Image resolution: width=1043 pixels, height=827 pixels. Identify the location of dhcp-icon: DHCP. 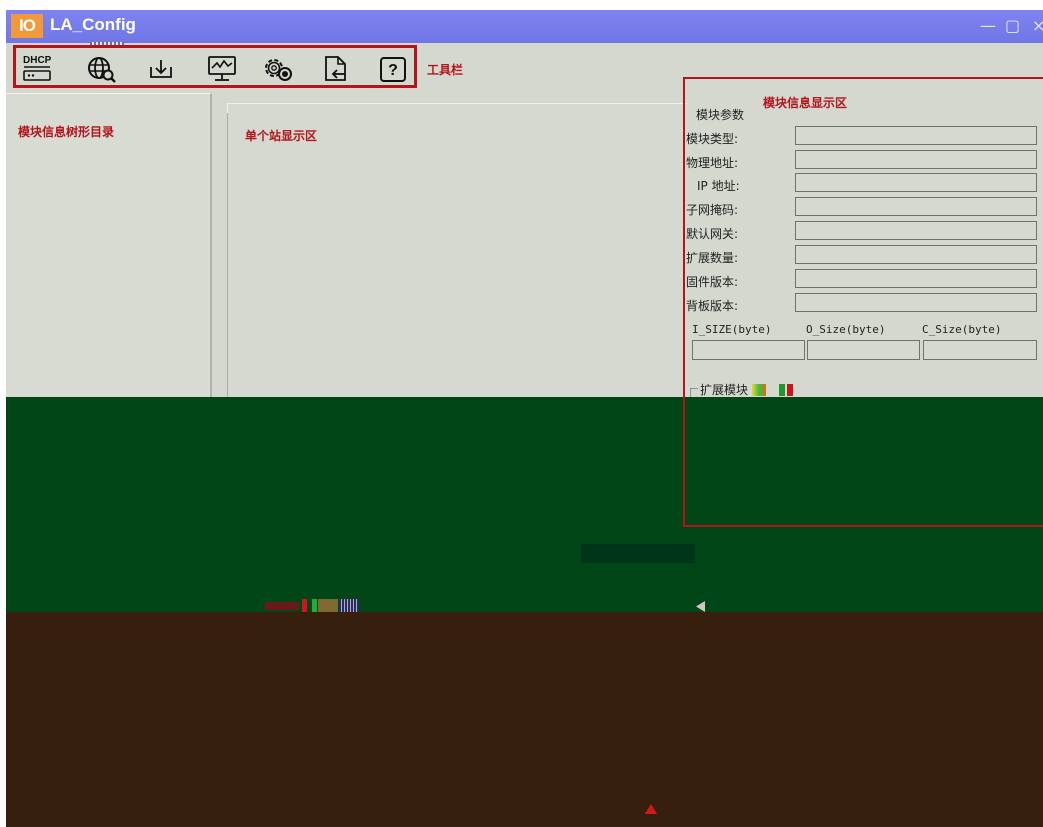
(38, 68).